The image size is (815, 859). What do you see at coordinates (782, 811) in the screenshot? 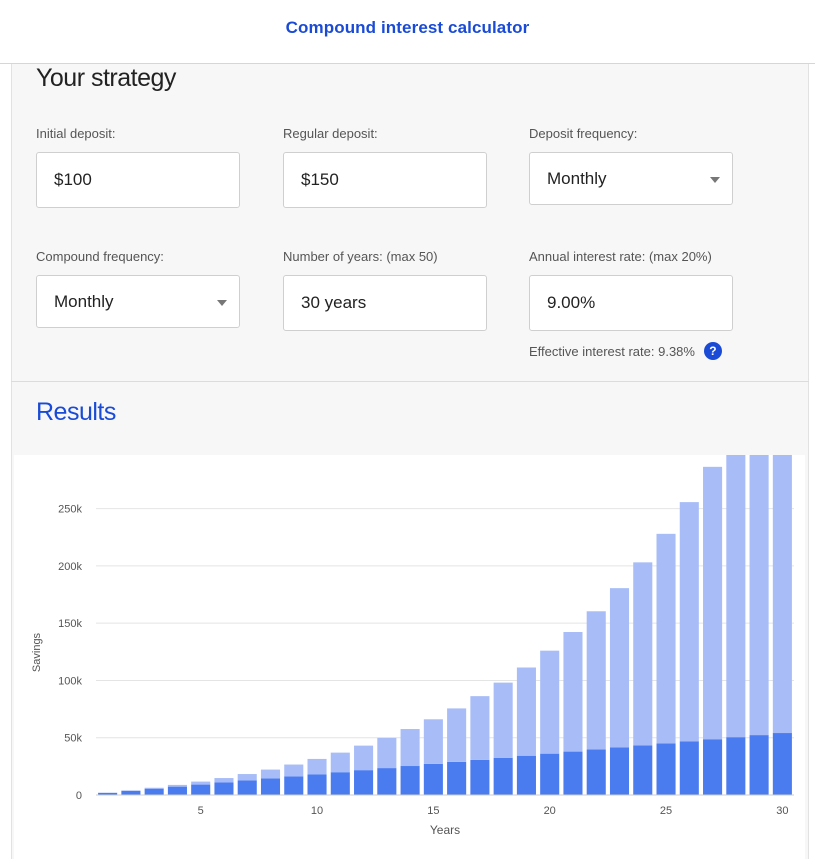
I see `x-tick-label: 30` at bounding box center [782, 811].